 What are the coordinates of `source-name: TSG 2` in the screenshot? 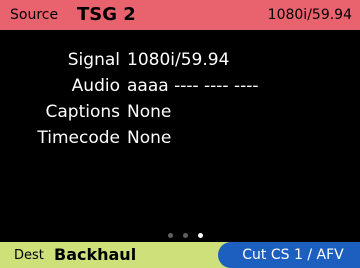 It's located at (106, 14).